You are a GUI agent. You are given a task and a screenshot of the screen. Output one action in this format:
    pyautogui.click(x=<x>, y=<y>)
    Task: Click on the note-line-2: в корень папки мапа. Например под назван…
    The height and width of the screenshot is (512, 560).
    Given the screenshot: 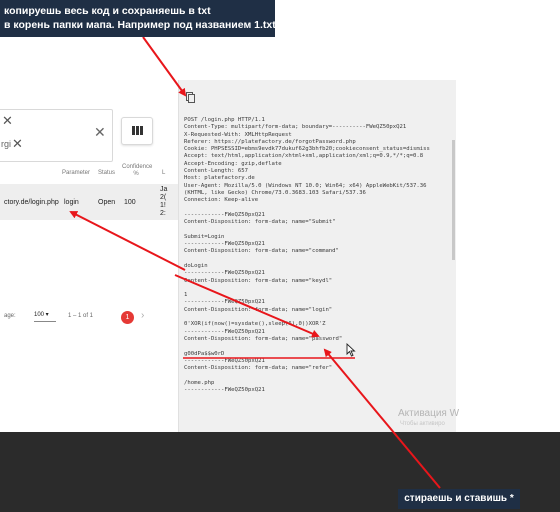 What is the action you would take?
    pyautogui.click(x=140, y=25)
    